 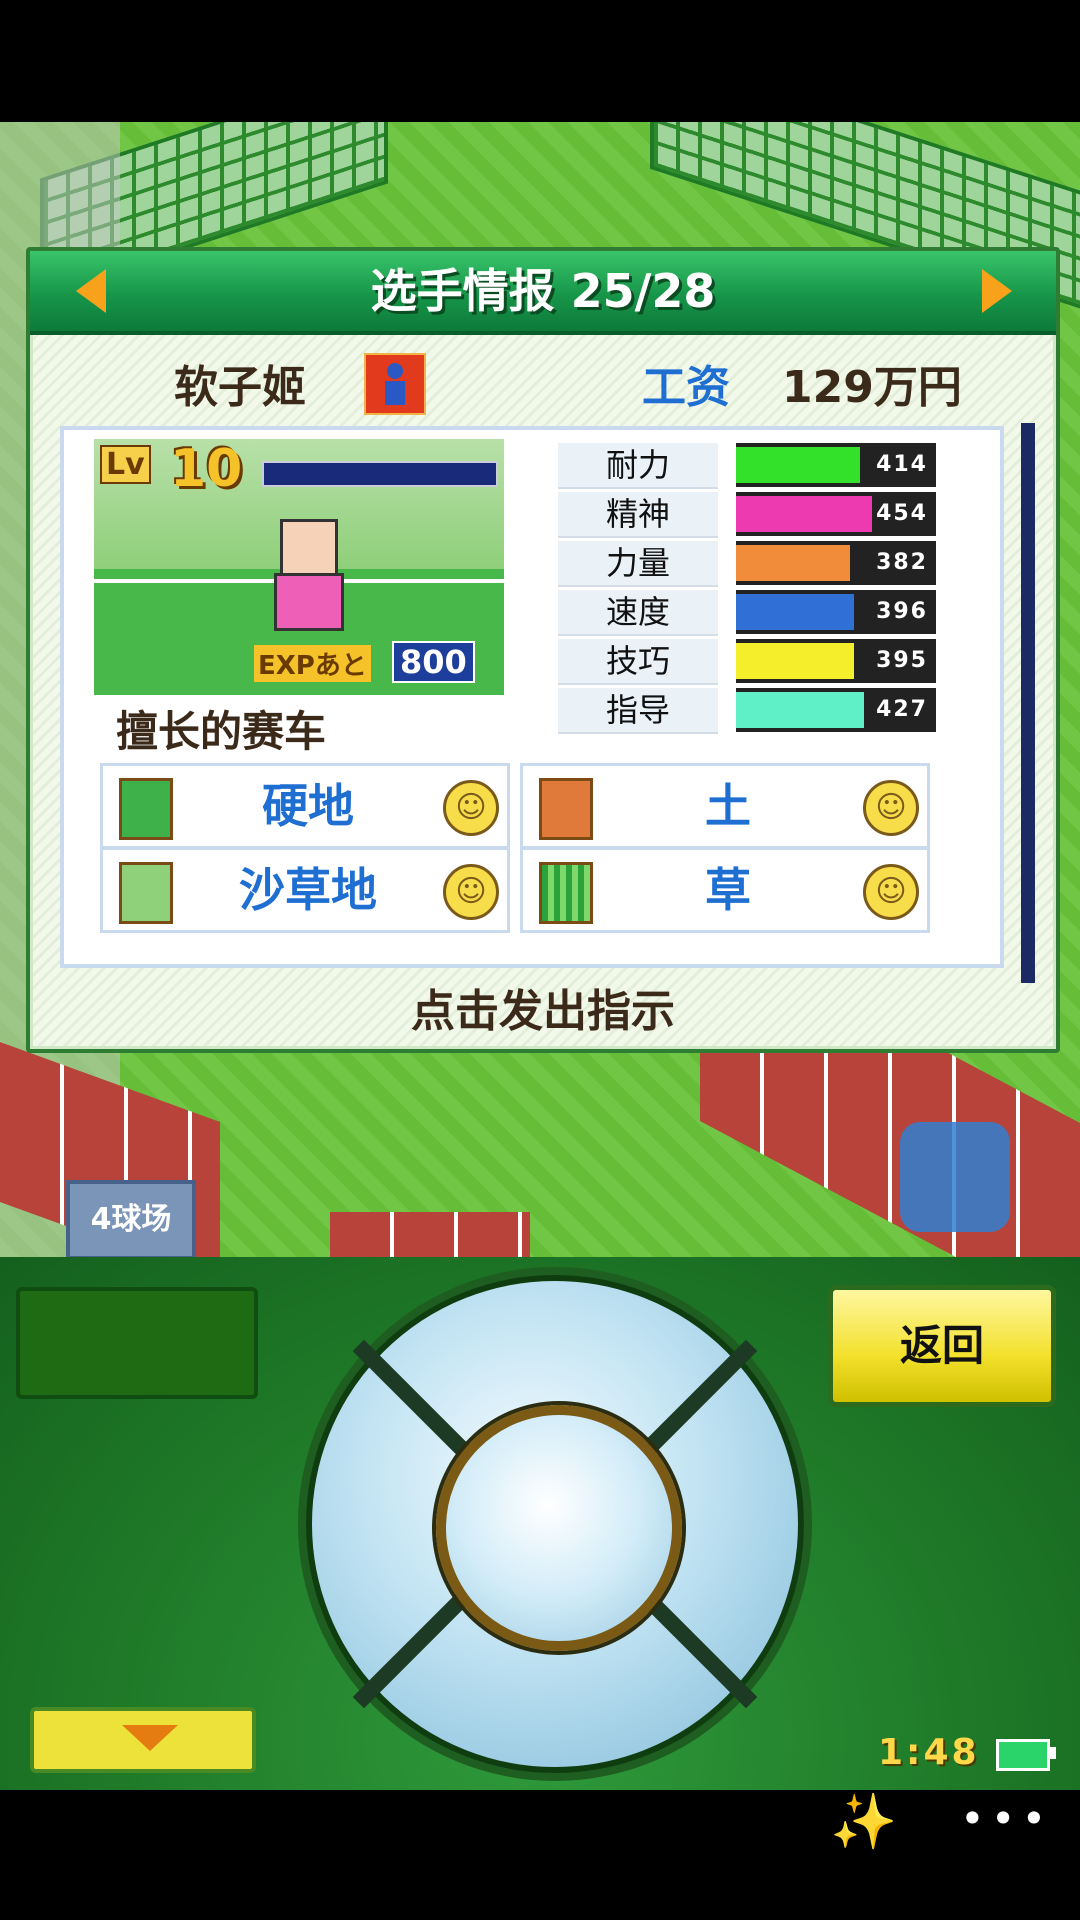 What do you see at coordinates (312, 663) in the screenshot?
I see `exp-label: EXPあと` at bounding box center [312, 663].